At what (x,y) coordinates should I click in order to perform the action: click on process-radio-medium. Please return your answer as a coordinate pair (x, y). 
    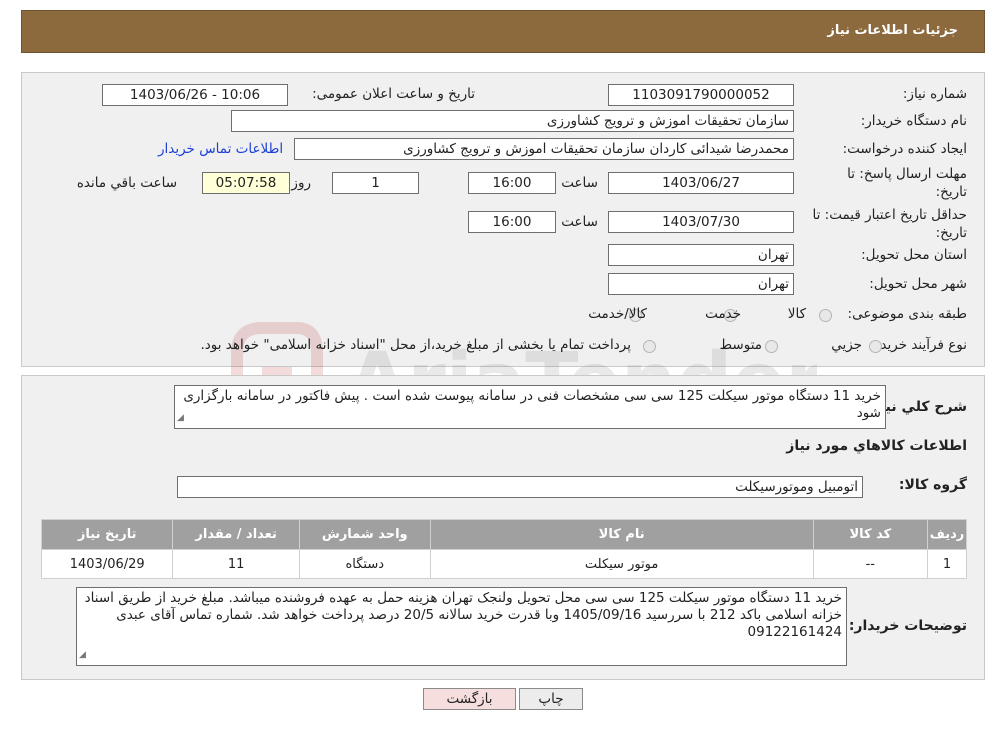
    Looking at the image, I should click on (771, 346).